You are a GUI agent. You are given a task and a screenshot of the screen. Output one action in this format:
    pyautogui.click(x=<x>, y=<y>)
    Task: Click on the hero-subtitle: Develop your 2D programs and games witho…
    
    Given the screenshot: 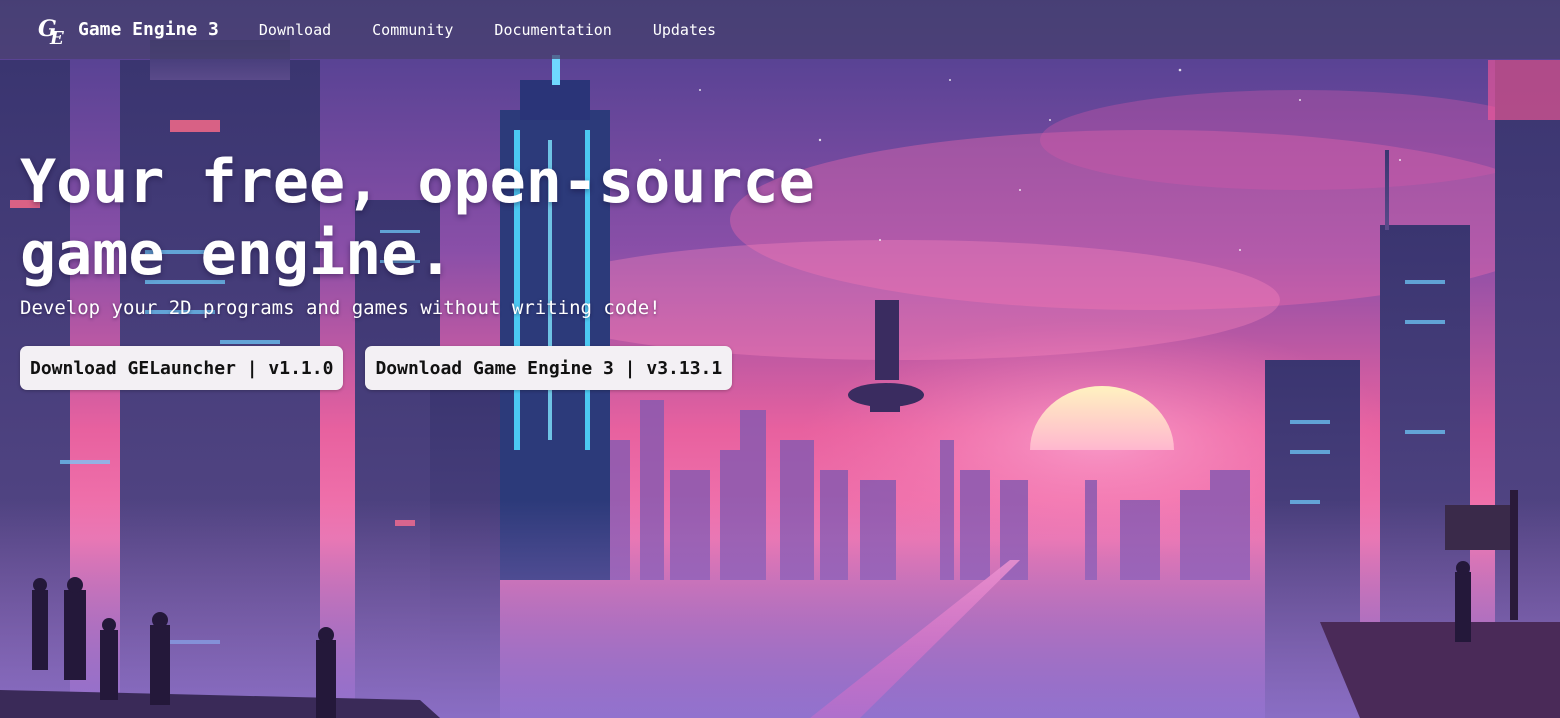 What is the action you would take?
    pyautogui.click(x=340, y=308)
    